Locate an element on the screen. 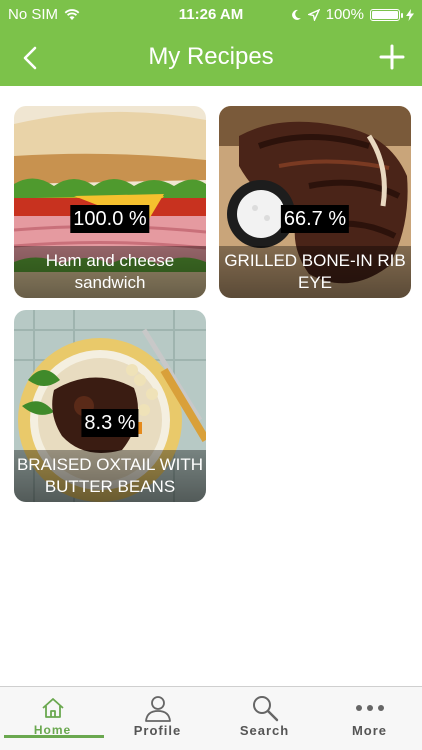 This screenshot has height=750, width=422. user-icon is located at coordinates (157, 709).